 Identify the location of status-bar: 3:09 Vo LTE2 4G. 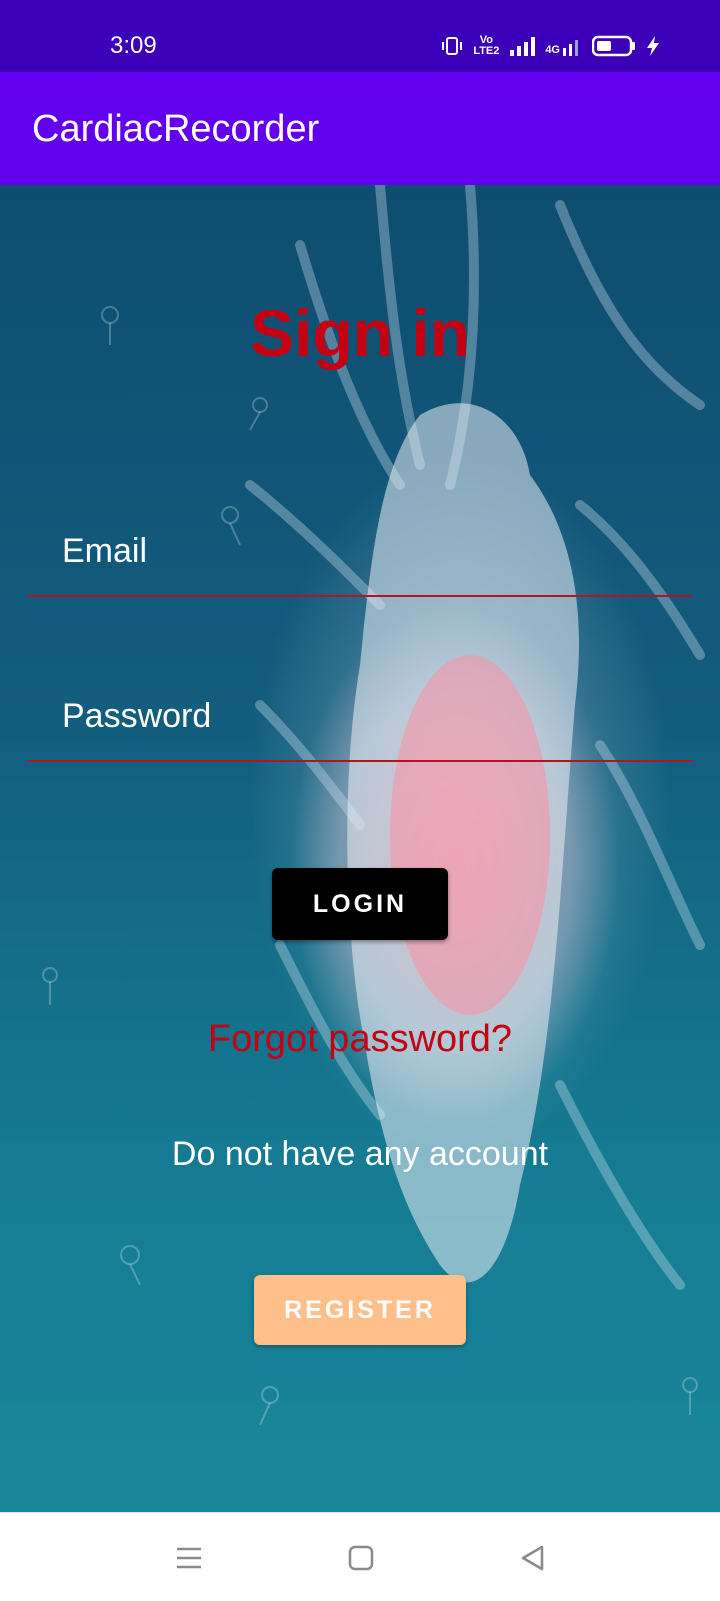
(360, 36).